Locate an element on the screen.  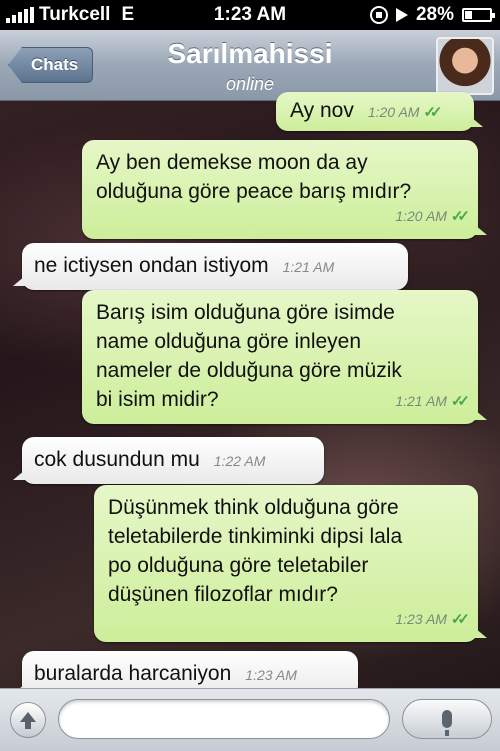
battery-icon is located at coordinates (478, 15).